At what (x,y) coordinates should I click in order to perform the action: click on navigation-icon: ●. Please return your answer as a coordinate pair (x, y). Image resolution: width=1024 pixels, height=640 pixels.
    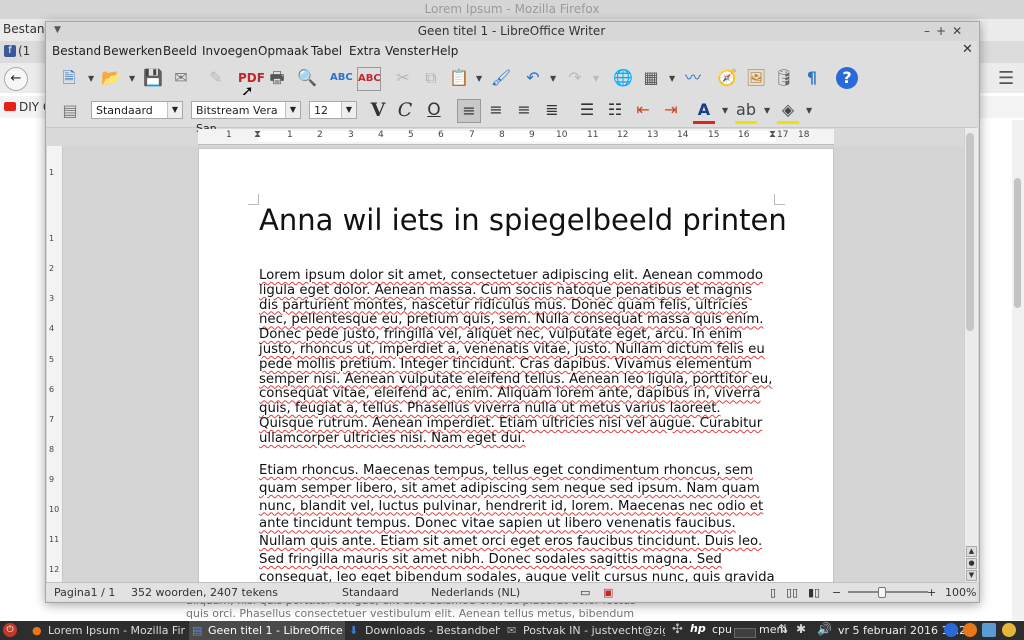
    Looking at the image, I should click on (971, 563).